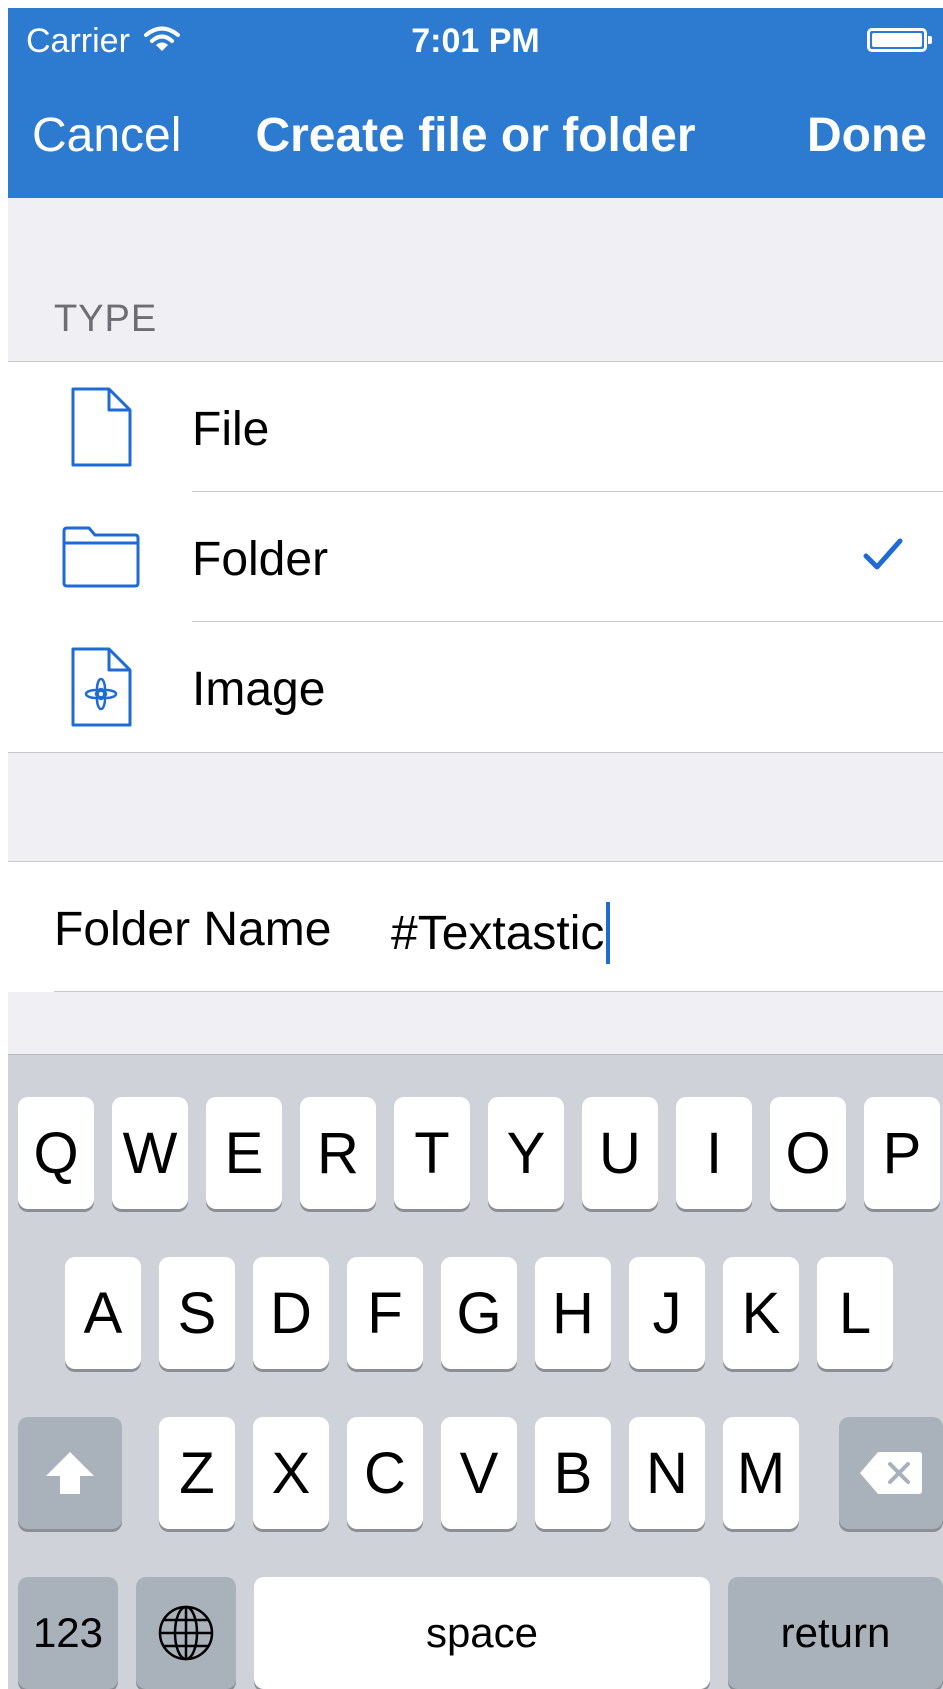 Image resolution: width=943 pixels, height=1689 pixels. Describe the element at coordinates (667, 1473) in the screenshot. I see `key-n: N` at that location.